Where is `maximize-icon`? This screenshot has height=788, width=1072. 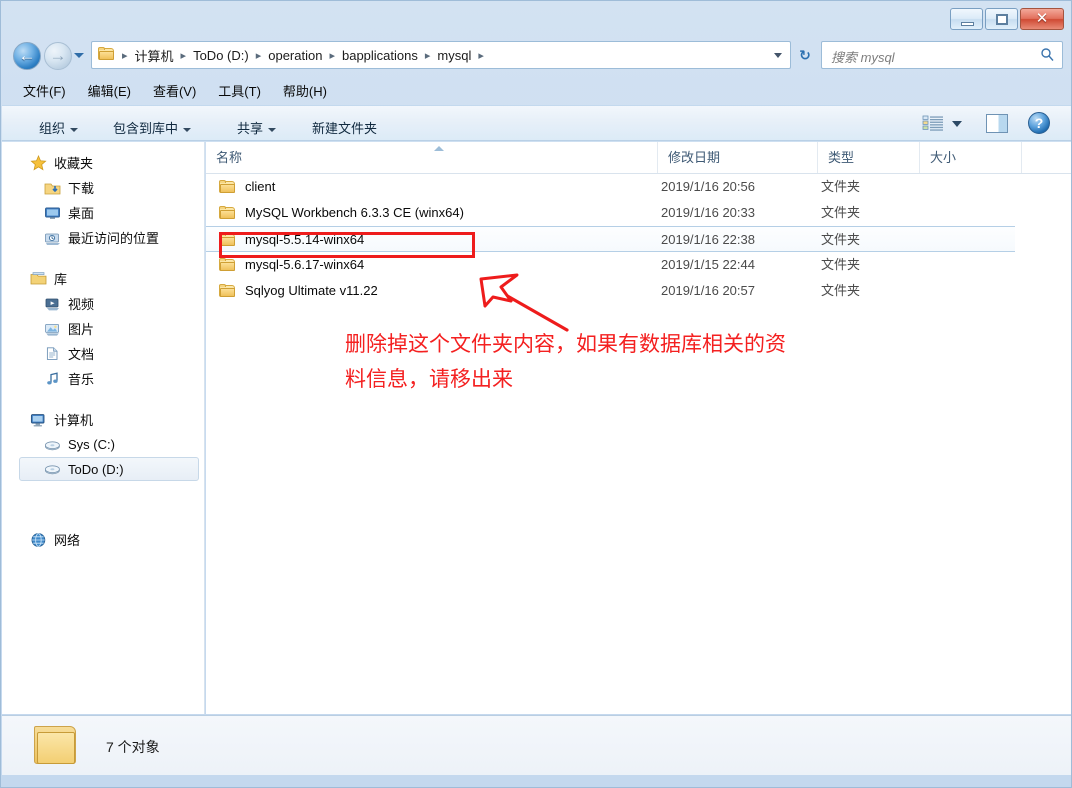
maximize-icon is located at coordinates (1002, 19).